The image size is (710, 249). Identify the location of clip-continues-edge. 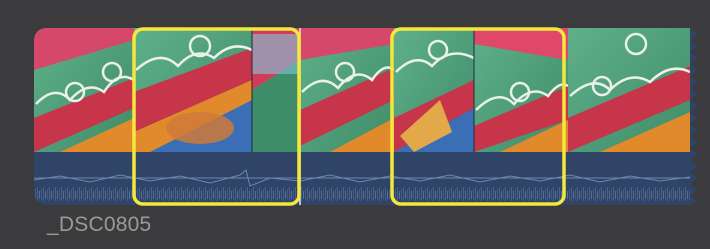
(694, 116).